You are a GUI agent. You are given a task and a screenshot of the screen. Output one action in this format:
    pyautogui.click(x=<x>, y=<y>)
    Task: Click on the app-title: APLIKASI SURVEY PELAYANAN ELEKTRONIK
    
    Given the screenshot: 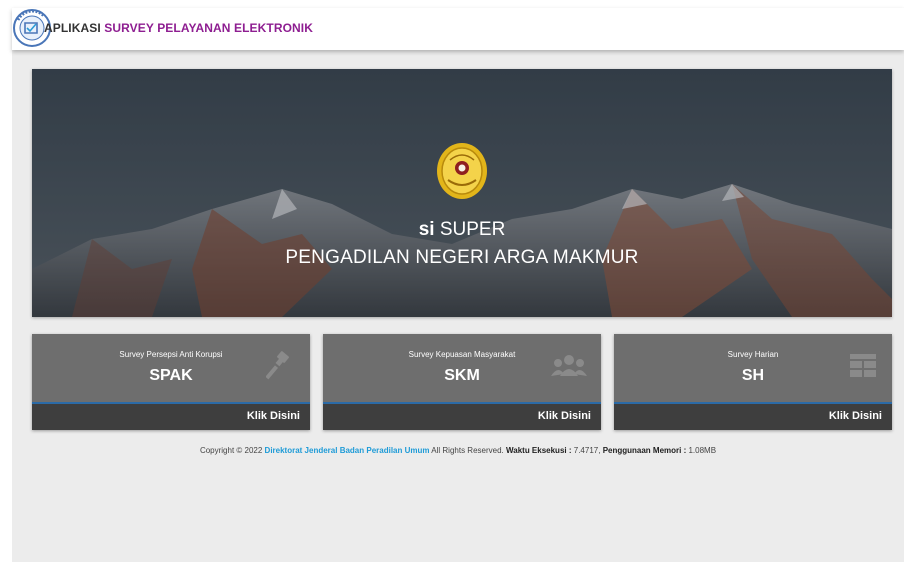 What is the action you would take?
    pyautogui.click(x=178, y=28)
    